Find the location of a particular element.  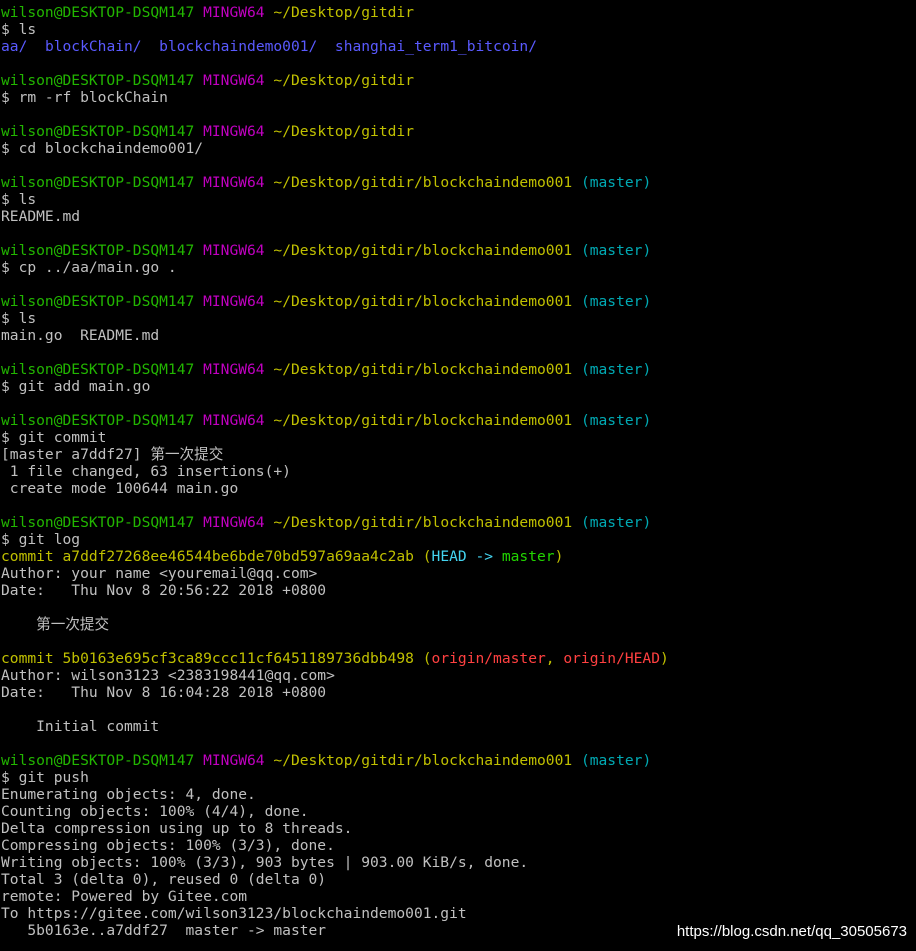

output-text: shanghai_term1_bitcoin/ is located at coordinates (435, 46).